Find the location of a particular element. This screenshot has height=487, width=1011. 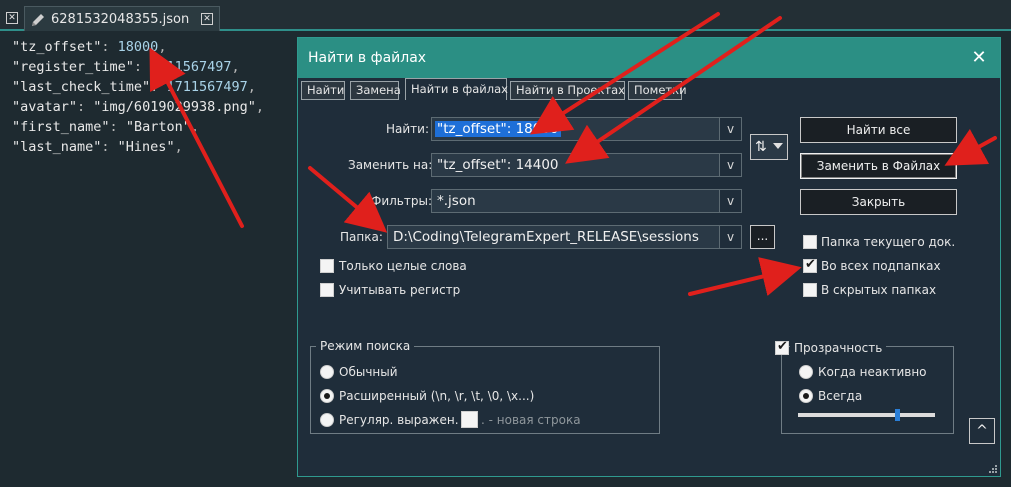

resize-grip-icon is located at coordinates (993, 469).